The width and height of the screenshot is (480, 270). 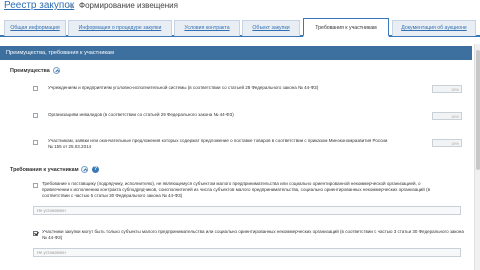 What do you see at coordinates (128, 5) in the screenshot?
I see `breadcrumb-current: Формирование извещения` at bounding box center [128, 5].